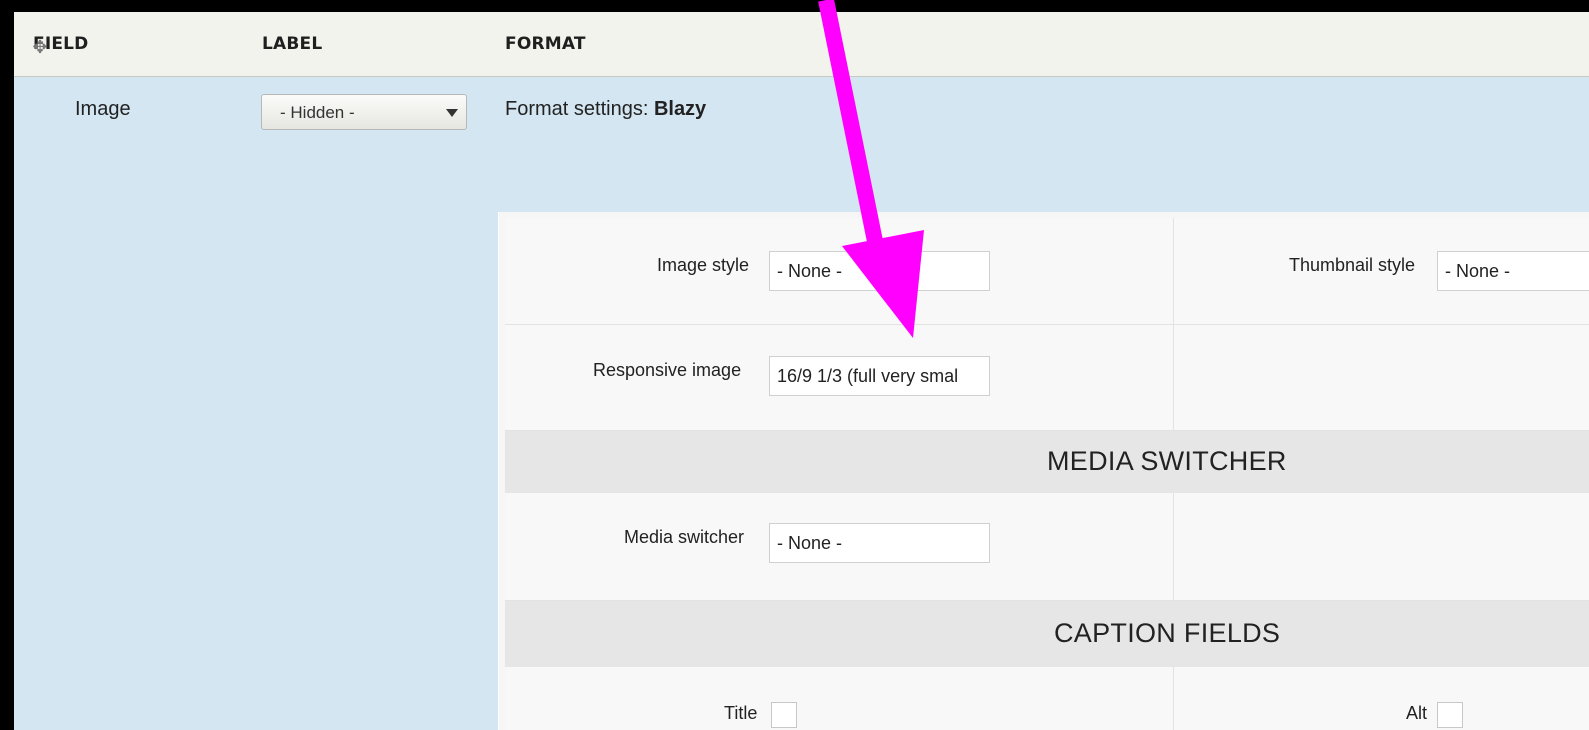 The image size is (1589, 730). What do you see at coordinates (784, 715) in the screenshot?
I see `caption-title-checkbox` at bounding box center [784, 715].